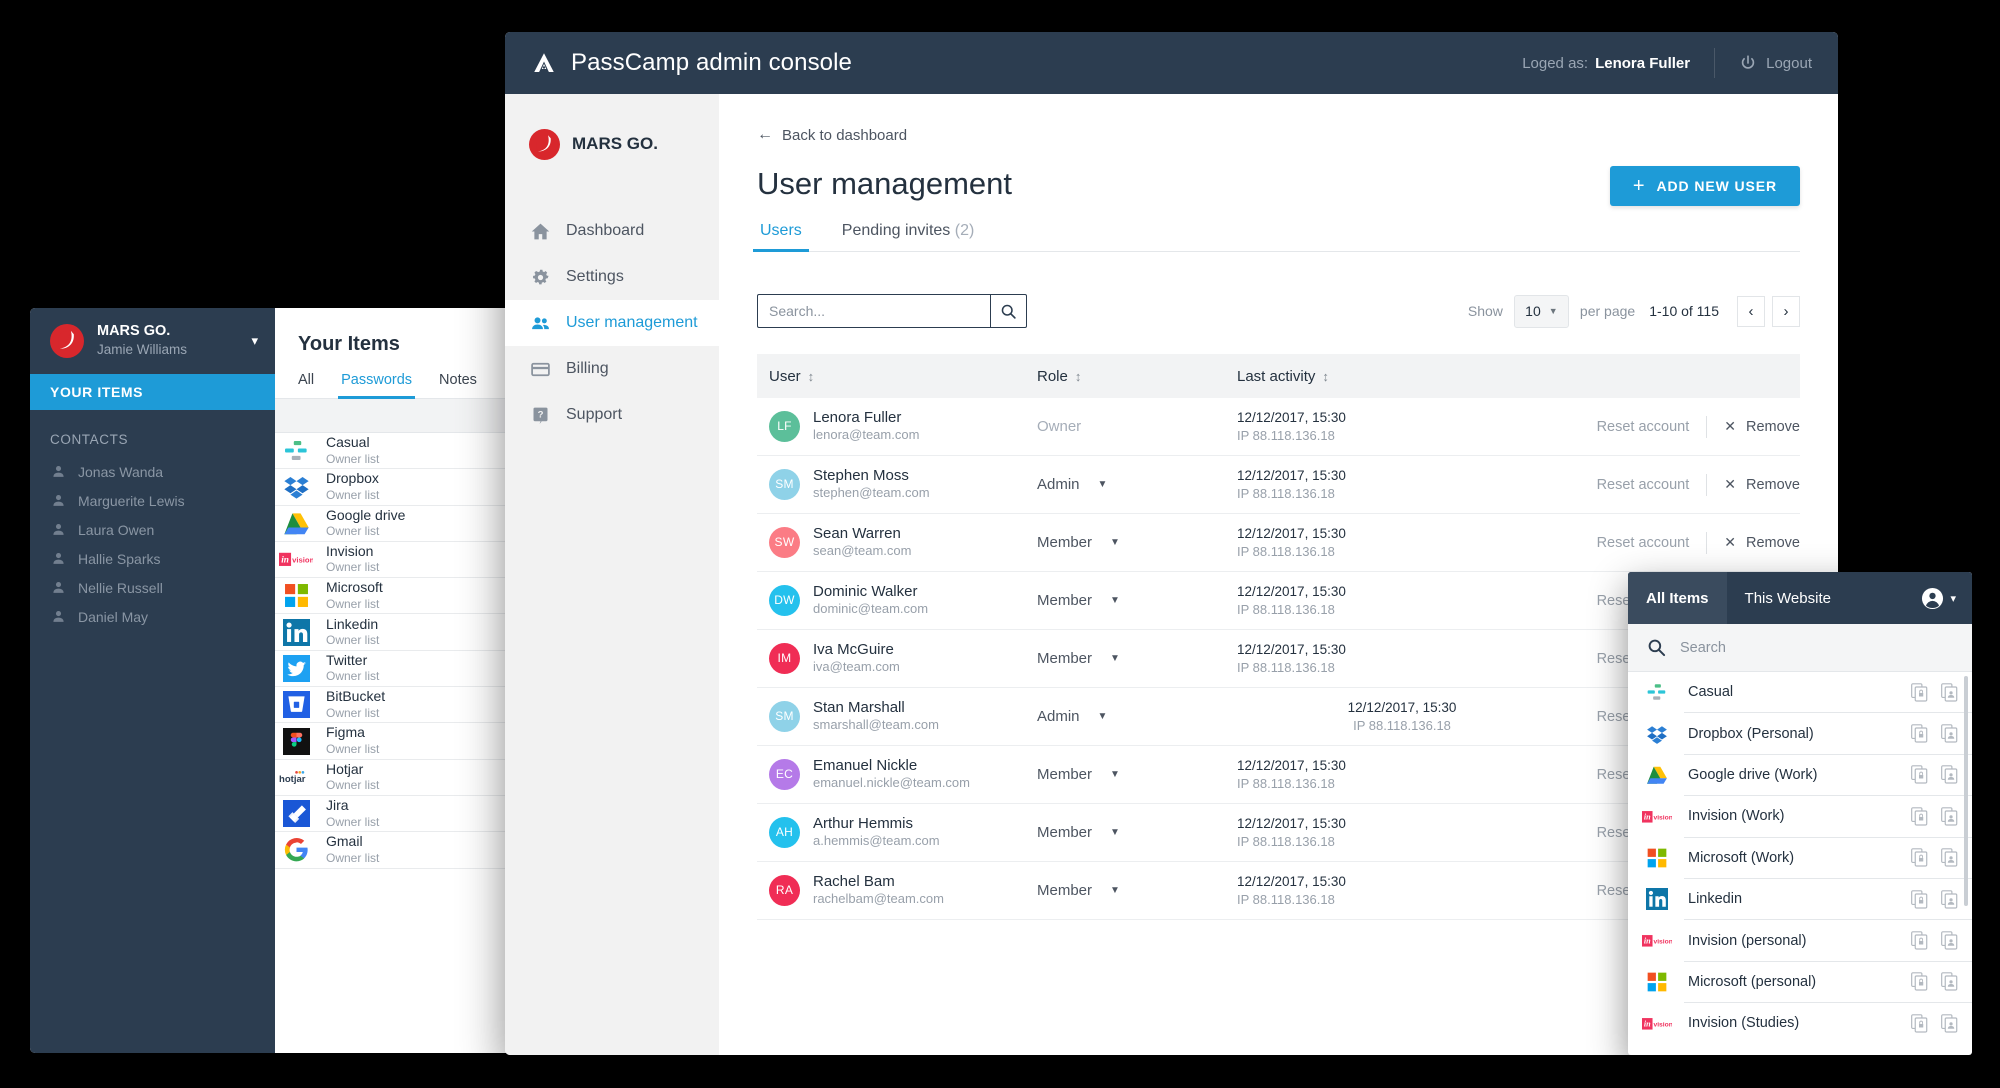 This screenshot has width=2000, height=1088. What do you see at coordinates (1657, 1023) in the screenshot?
I see `invision-icon: in vision` at bounding box center [1657, 1023].